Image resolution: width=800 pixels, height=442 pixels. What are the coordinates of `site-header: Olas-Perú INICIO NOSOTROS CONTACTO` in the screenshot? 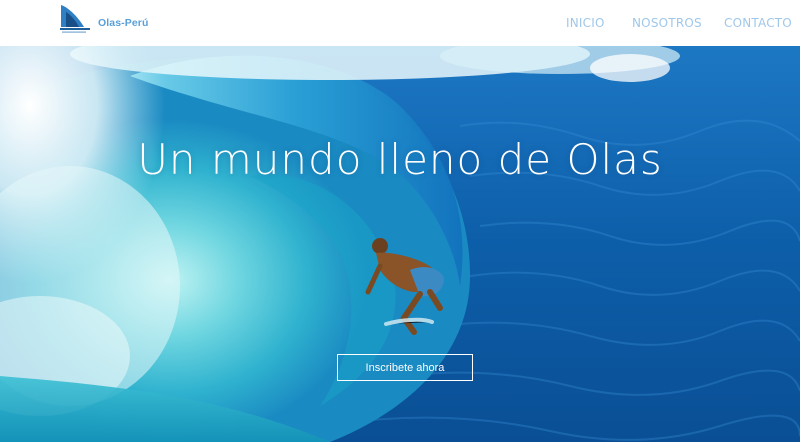 It's located at (400, 23).